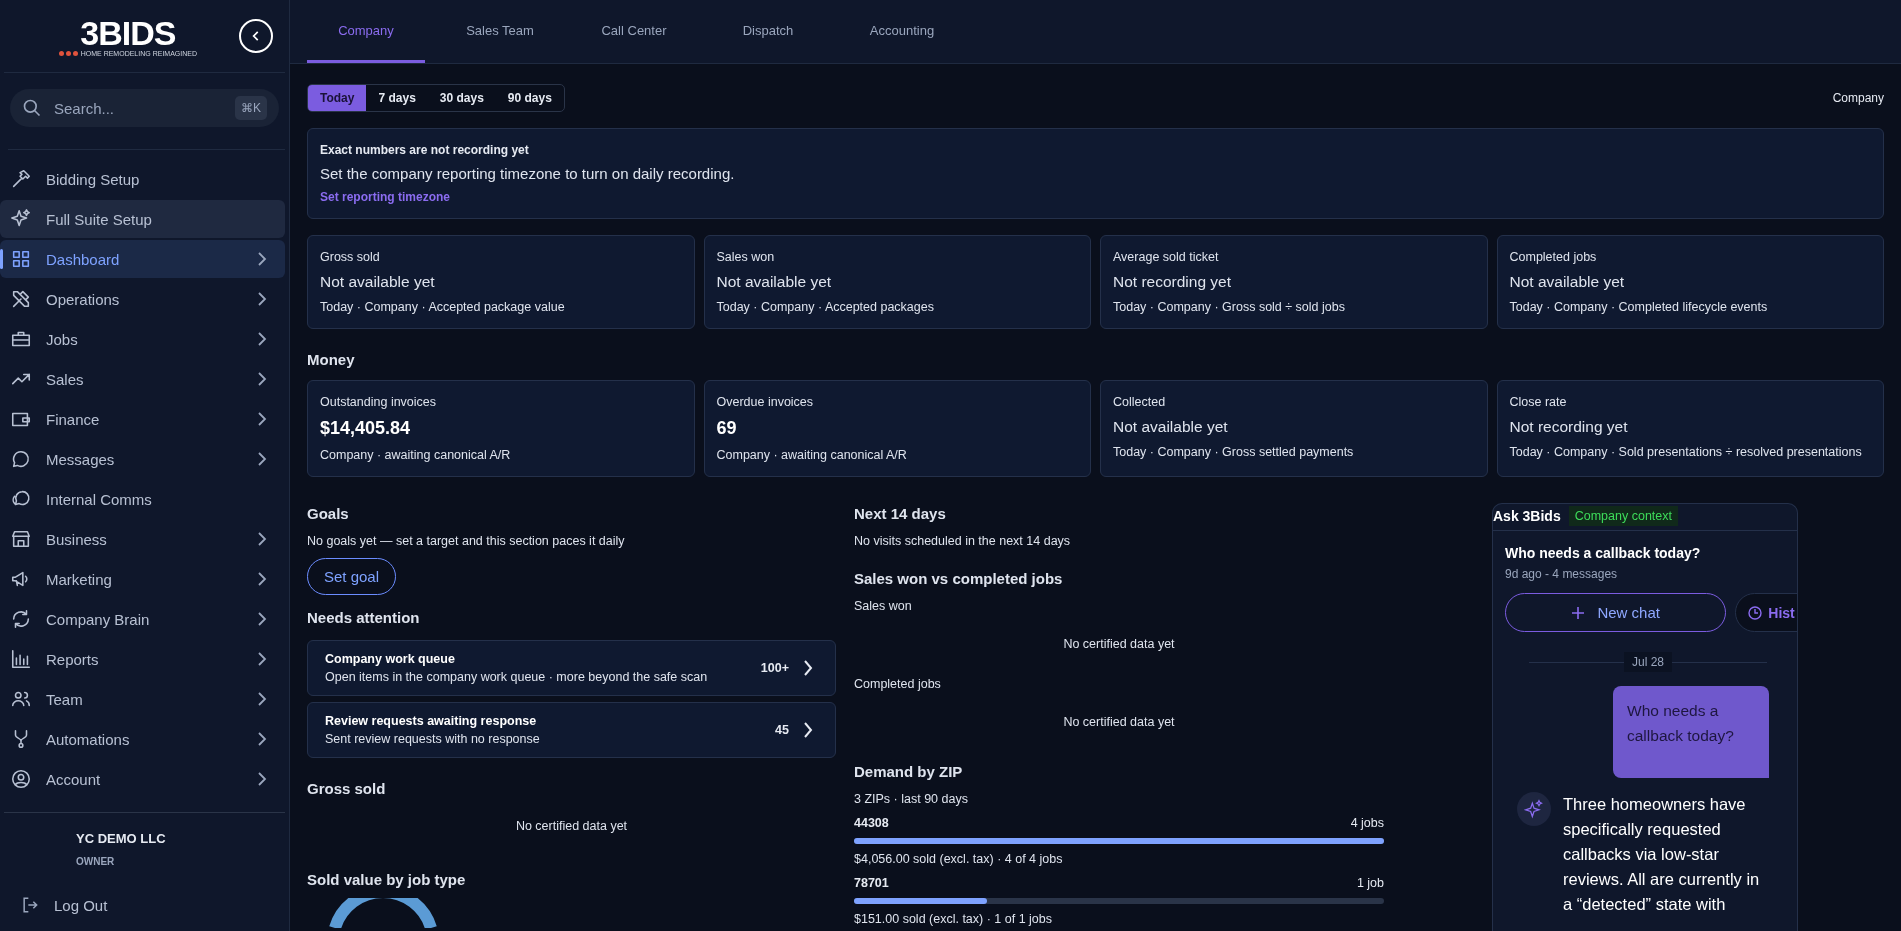  What do you see at coordinates (1603, 553) in the screenshot?
I see `thread-title: Who needs a callback today?` at bounding box center [1603, 553].